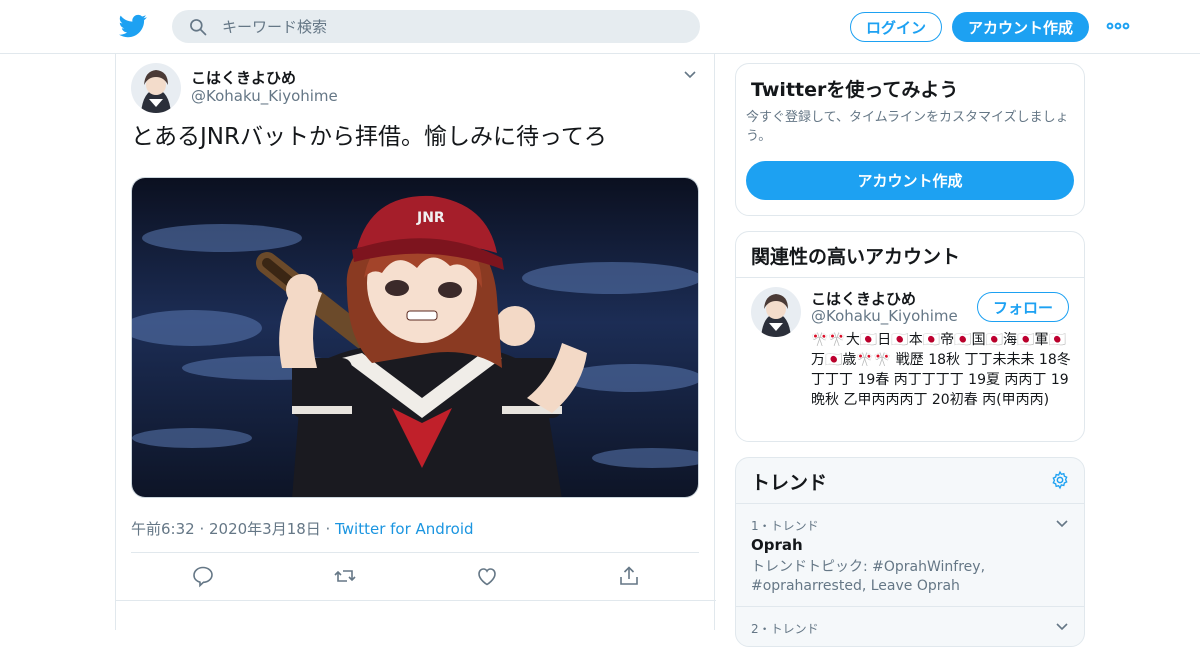 The width and height of the screenshot is (1200, 647). What do you see at coordinates (430, 218) in the screenshot?
I see `cap-logo-text: JNR` at bounding box center [430, 218].